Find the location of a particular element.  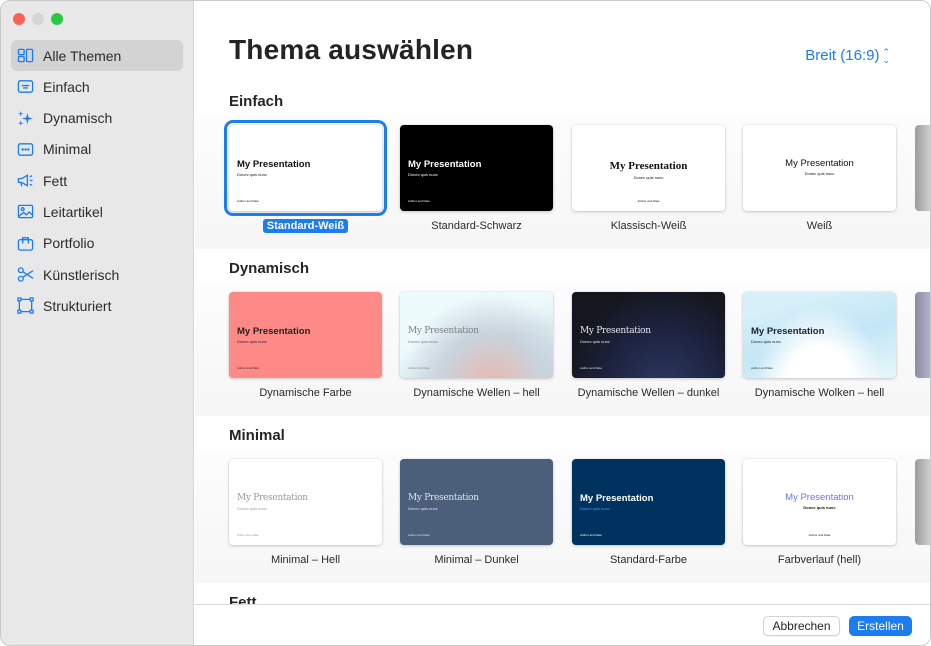

slide-size-popup: Breit (16:9) ⌃ ⌄ is located at coordinates (847, 55).